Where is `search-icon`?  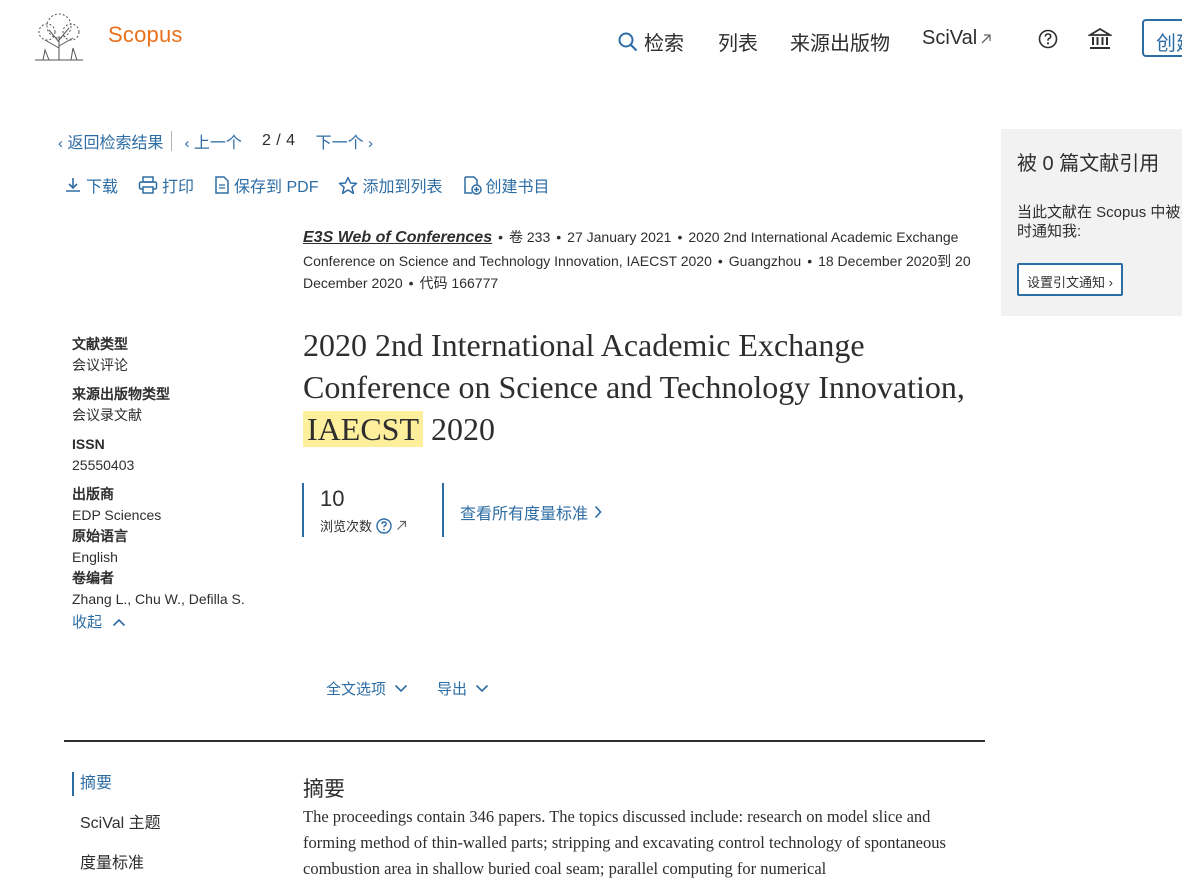
search-icon is located at coordinates (628, 41).